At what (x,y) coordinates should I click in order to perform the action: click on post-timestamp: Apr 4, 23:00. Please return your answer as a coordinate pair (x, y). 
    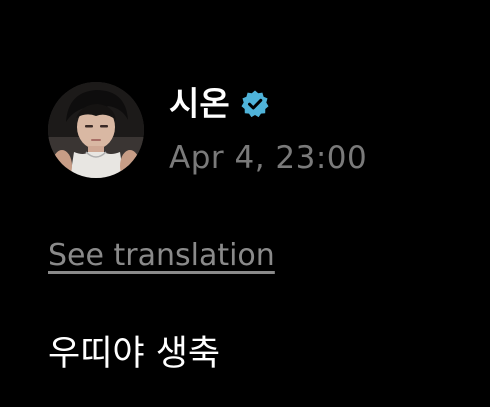
    Looking at the image, I should click on (268, 158).